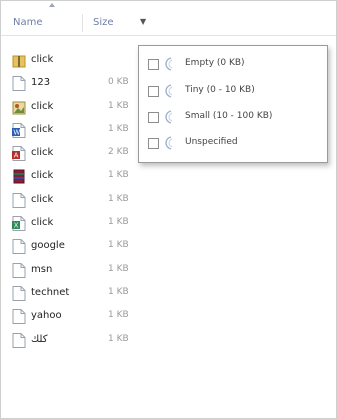 The height and width of the screenshot is (419, 337). I want to click on size-filter-option-label: Tiny (0 - 10 KB), so click(220, 90).